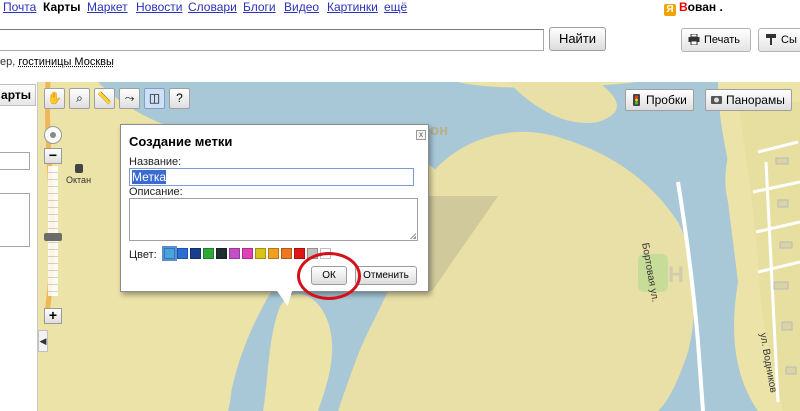 This screenshot has height=411, width=800. What do you see at coordinates (78, 174) in the screenshot?
I see `poi-octan: Октан` at bounding box center [78, 174].